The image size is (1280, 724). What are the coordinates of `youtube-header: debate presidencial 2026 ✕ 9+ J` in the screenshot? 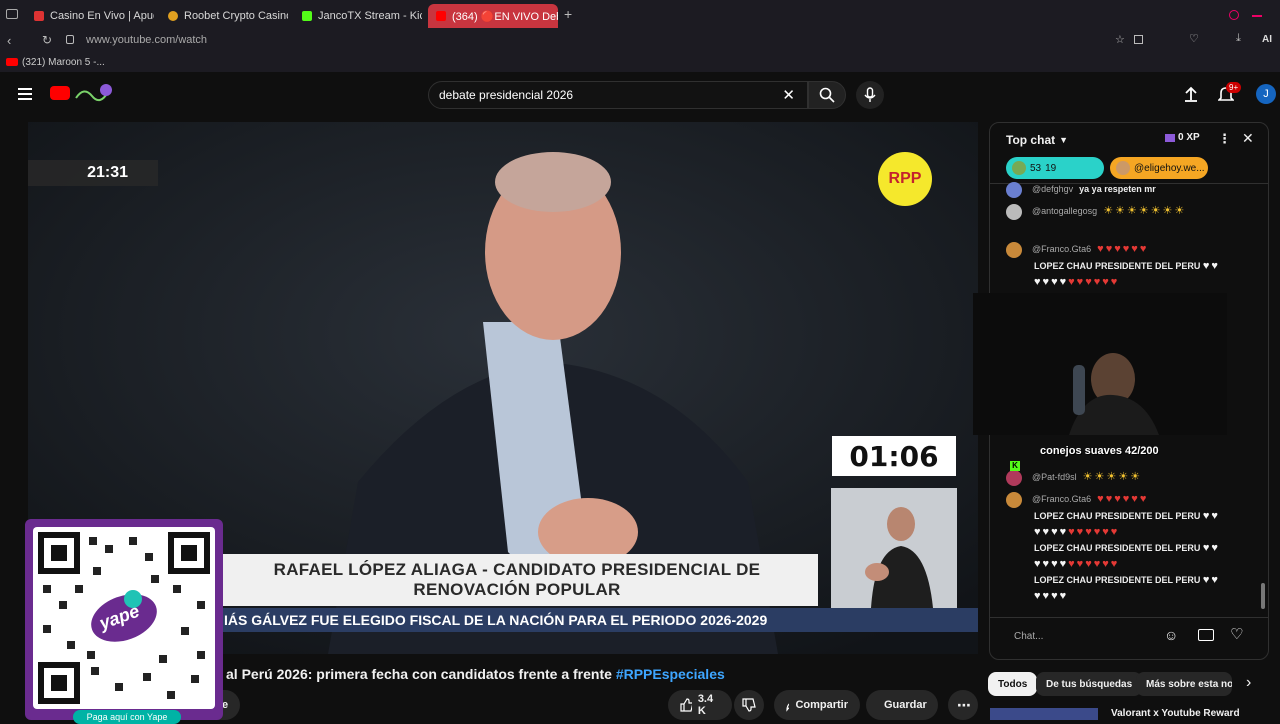 It's located at (640, 95).